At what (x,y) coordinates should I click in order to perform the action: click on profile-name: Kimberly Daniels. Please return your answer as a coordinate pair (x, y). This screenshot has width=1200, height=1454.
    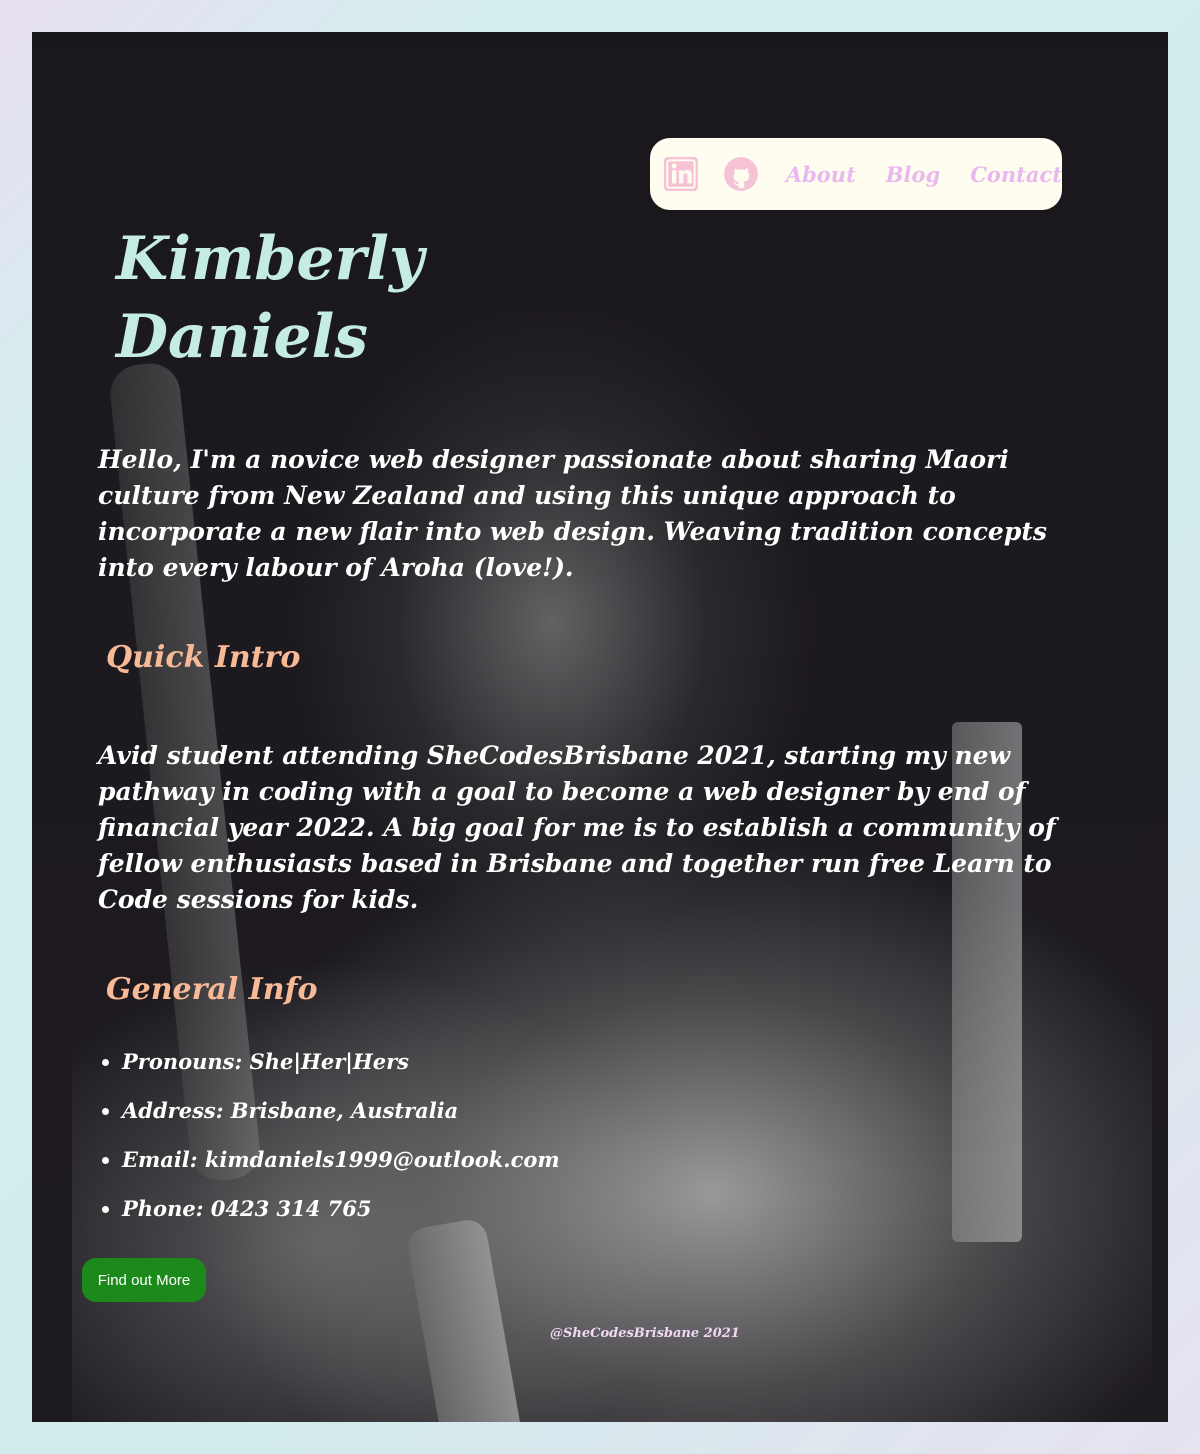
    Looking at the image, I should click on (306, 298).